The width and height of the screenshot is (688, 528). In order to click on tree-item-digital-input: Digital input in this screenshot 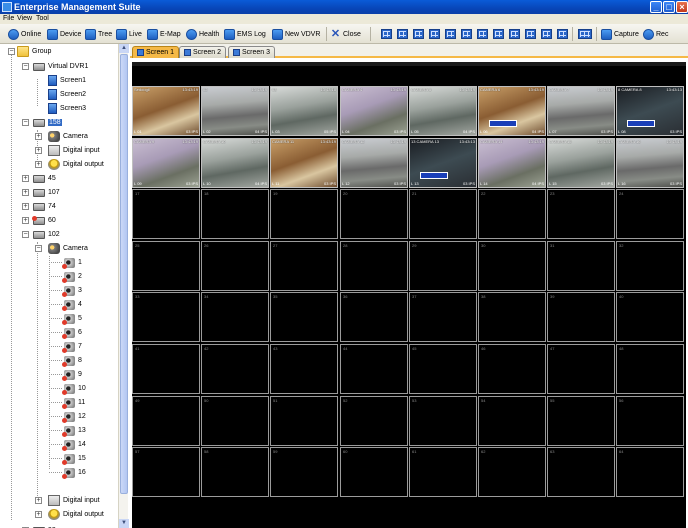, I will do `click(74, 150)`.